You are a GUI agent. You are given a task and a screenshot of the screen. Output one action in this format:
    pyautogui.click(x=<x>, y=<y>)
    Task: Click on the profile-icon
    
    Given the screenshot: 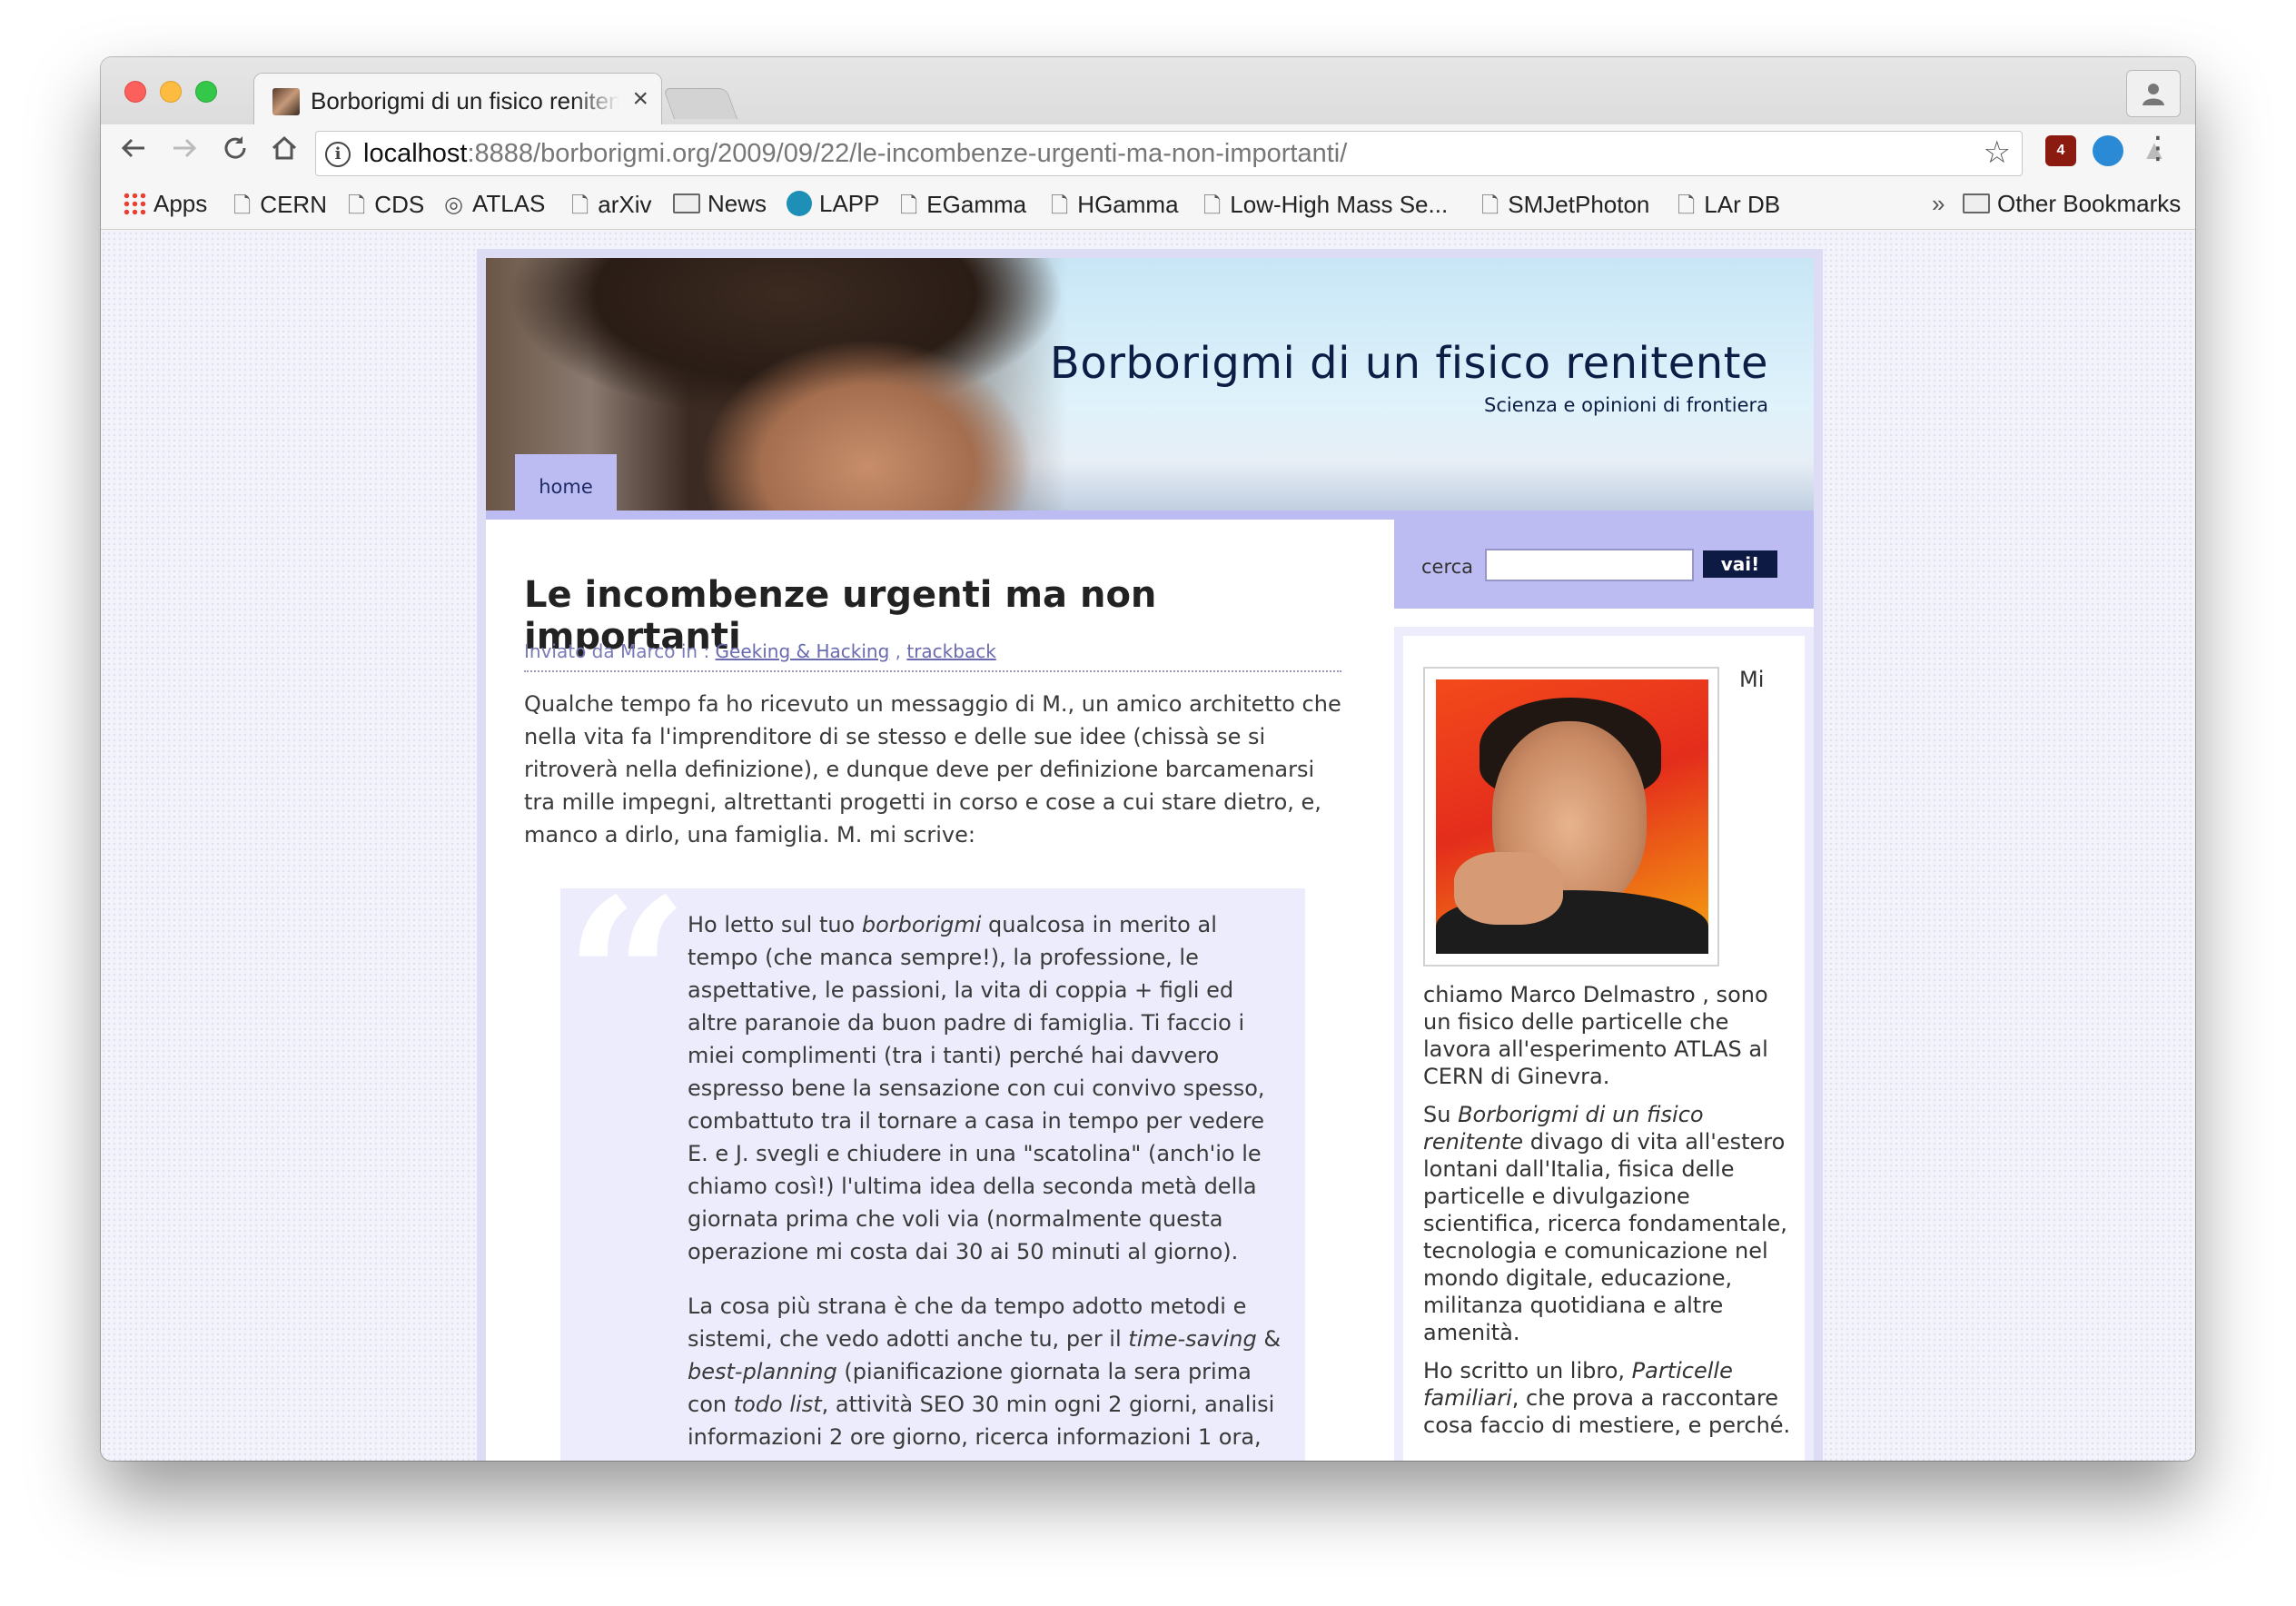 What is the action you would take?
    pyautogui.click(x=2153, y=94)
    